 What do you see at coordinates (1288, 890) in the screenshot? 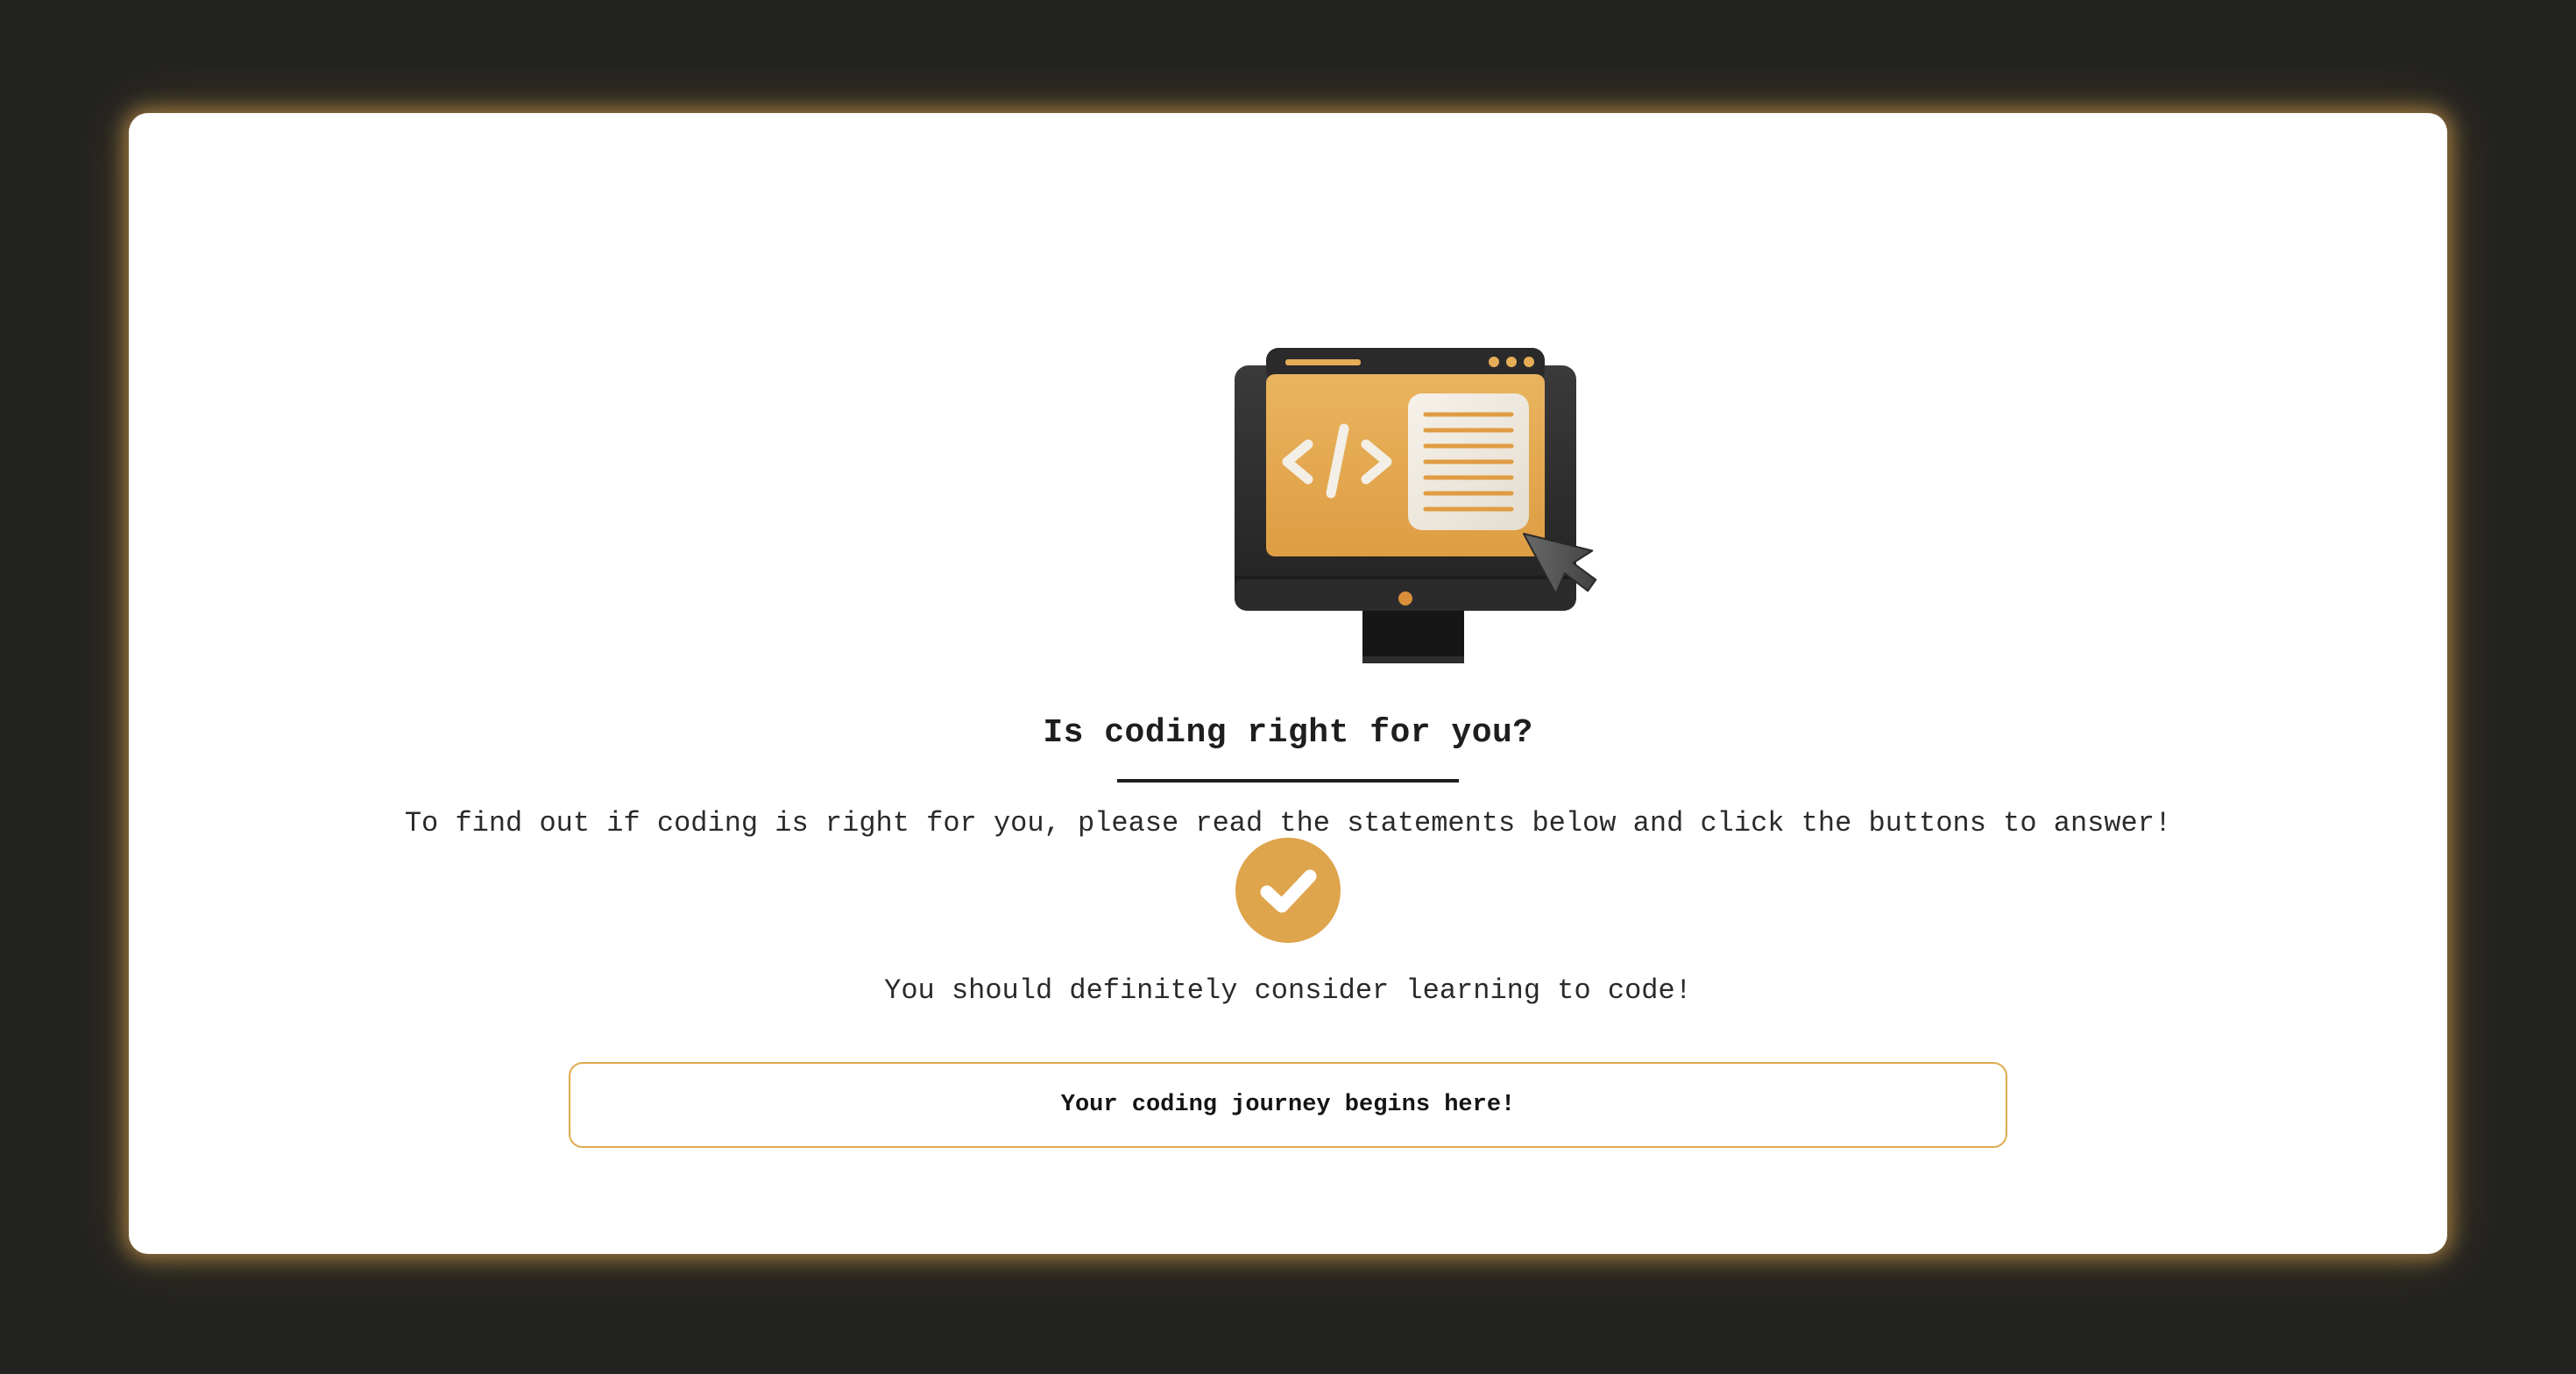
I see `checkmark-circle-icon` at bounding box center [1288, 890].